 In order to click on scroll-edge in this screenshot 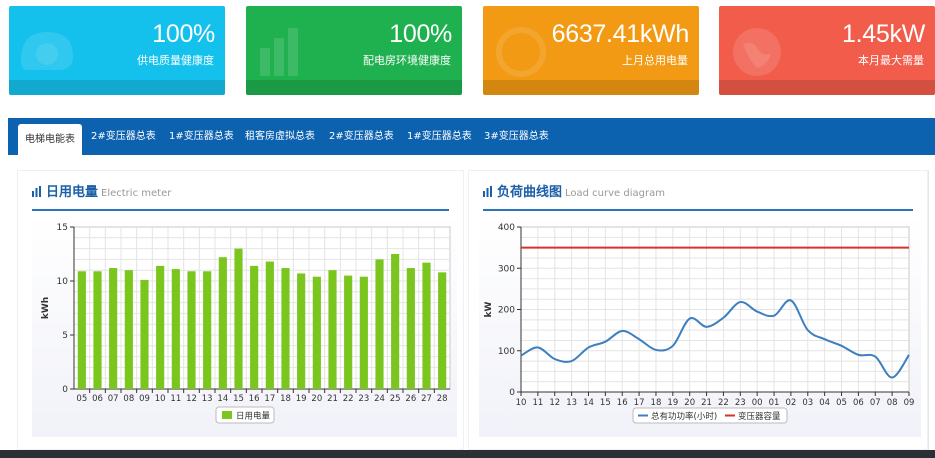, I will do `click(931, 310)`.